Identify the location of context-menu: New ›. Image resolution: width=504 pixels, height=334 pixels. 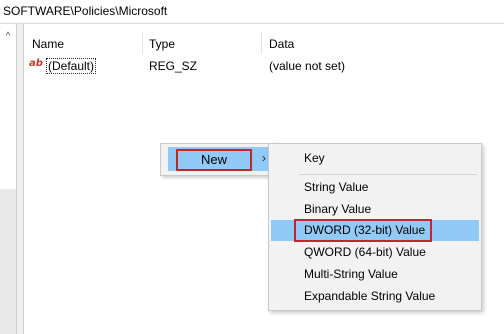
(219, 159).